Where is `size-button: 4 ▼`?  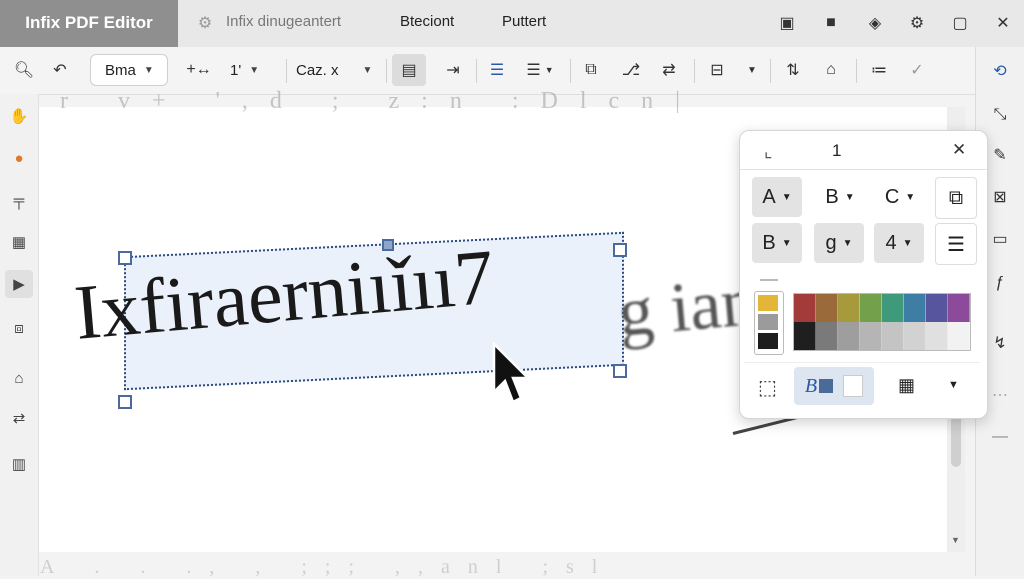 size-button: 4 ▼ is located at coordinates (899, 243).